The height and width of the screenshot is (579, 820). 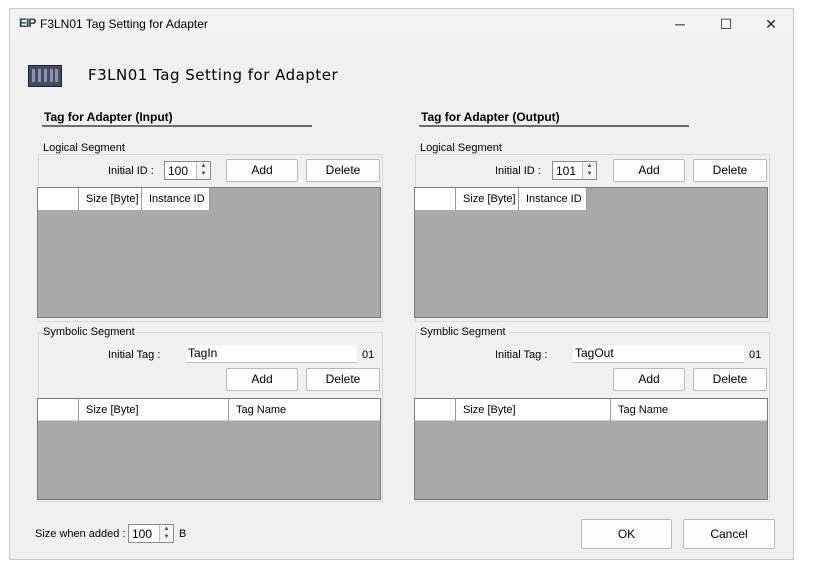 What do you see at coordinates (554, 126) in the screenshot?
I see `output-section-divider` at bounding box center [554, 126].